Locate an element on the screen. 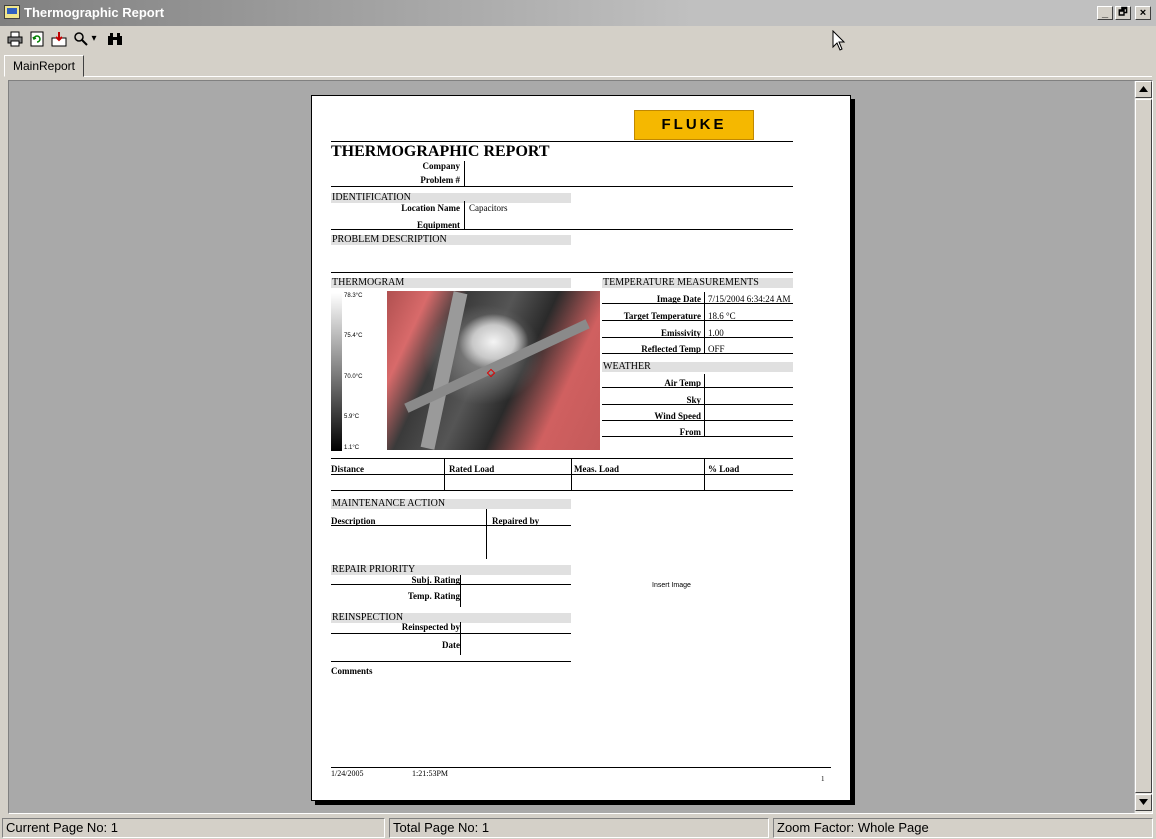  footer-page-number: 1 is located at coordinates (823, 779).